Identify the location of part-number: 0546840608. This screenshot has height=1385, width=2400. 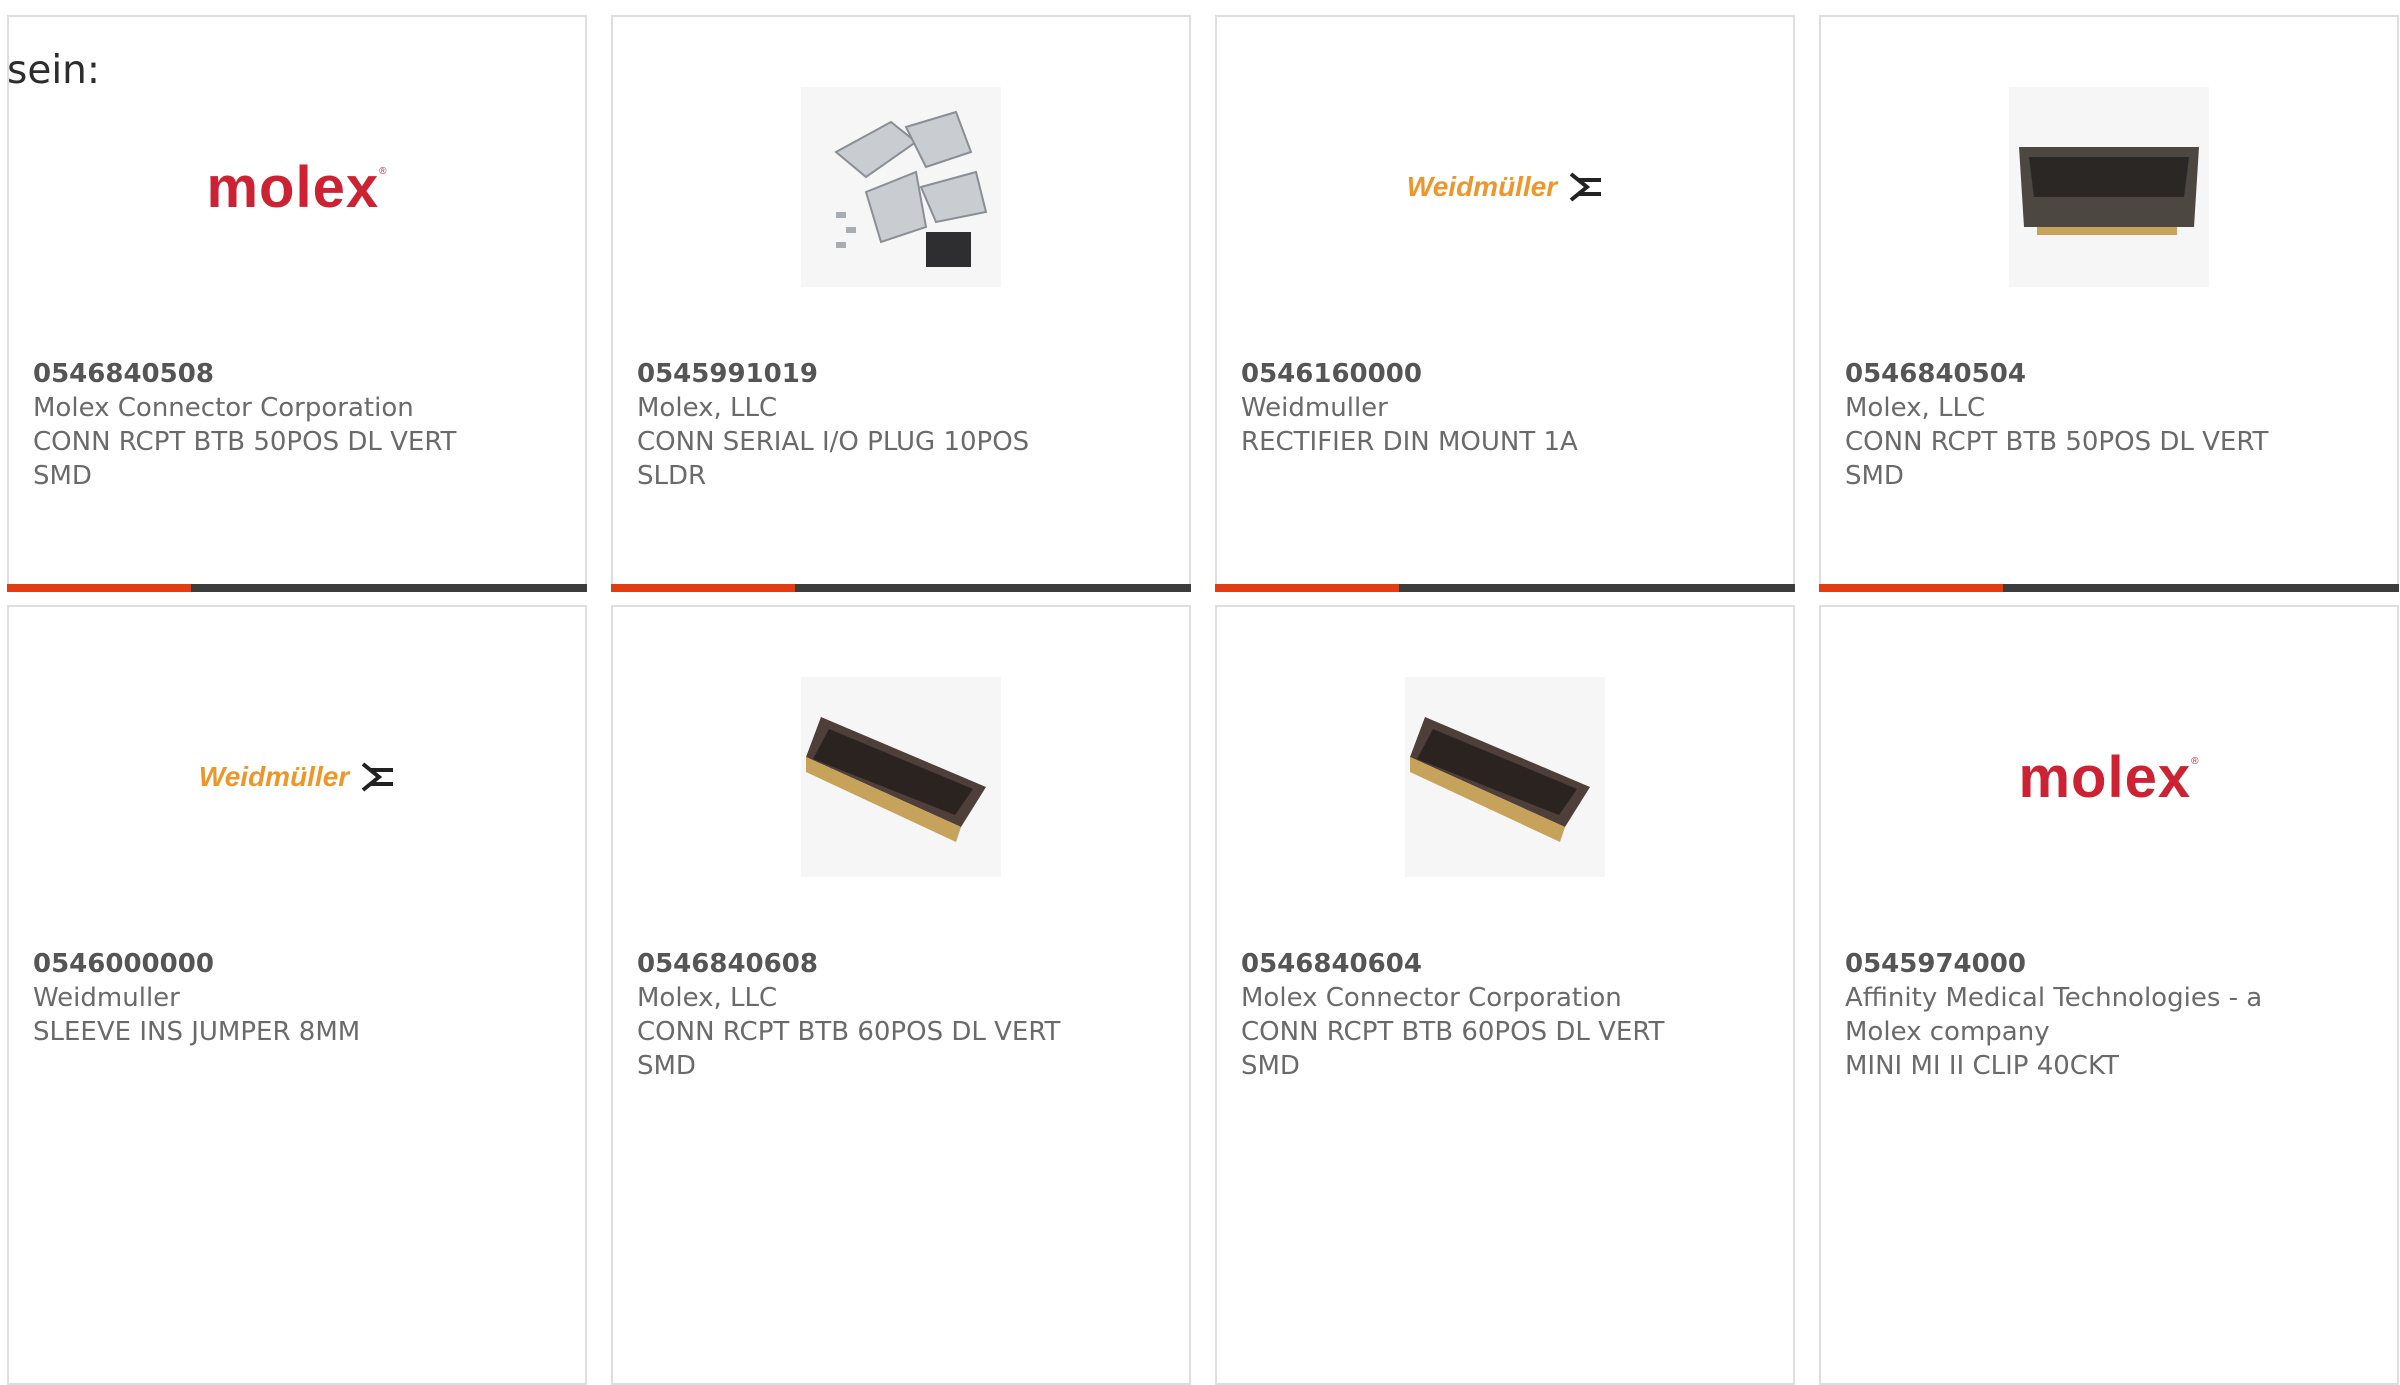
(857, 964).